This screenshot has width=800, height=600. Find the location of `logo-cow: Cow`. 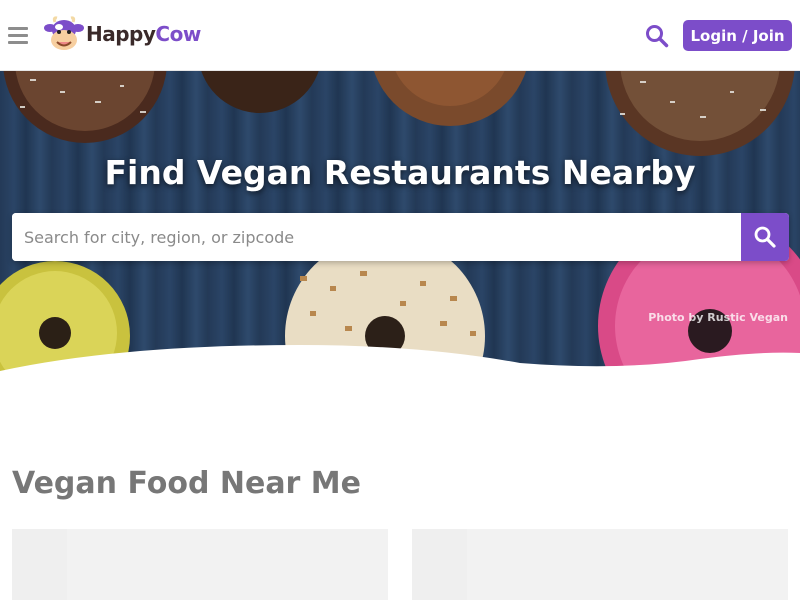

logo-cow: Cow is located at coordinates (178, 34).